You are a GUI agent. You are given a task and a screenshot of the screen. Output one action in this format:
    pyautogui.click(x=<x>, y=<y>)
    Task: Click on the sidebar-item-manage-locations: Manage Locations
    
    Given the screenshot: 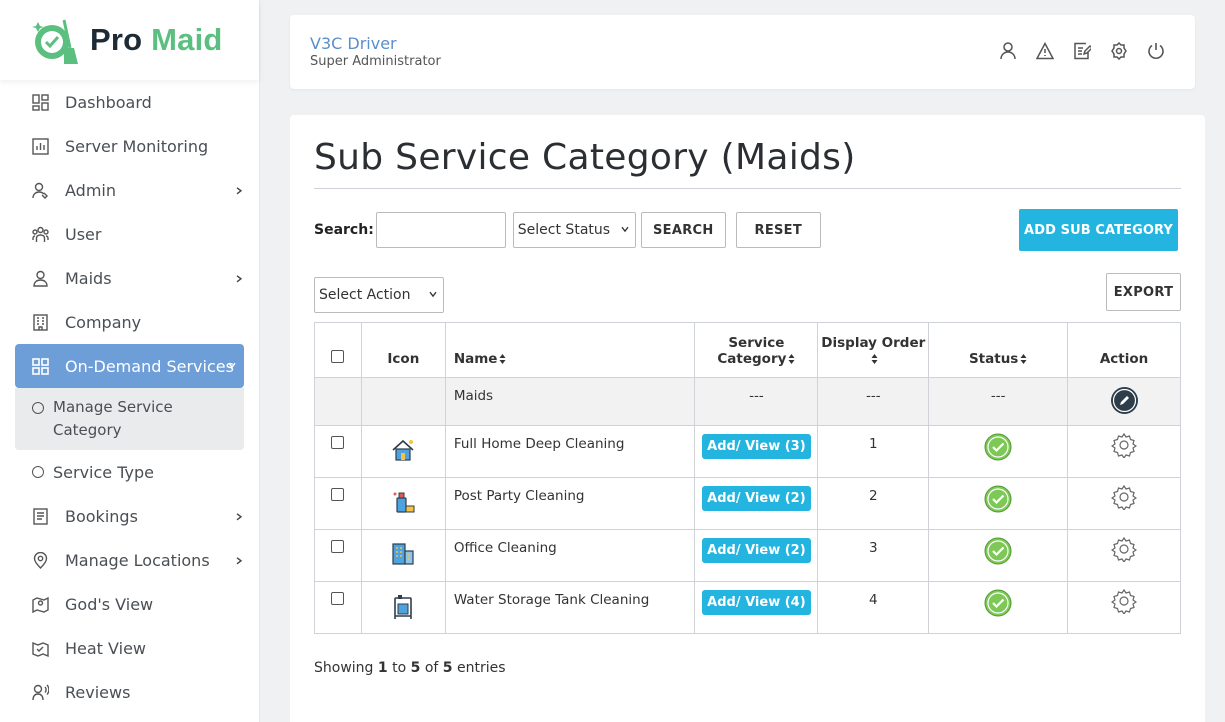 What is the action you would take?
    pyautogui.click(x=129, y=560)
    